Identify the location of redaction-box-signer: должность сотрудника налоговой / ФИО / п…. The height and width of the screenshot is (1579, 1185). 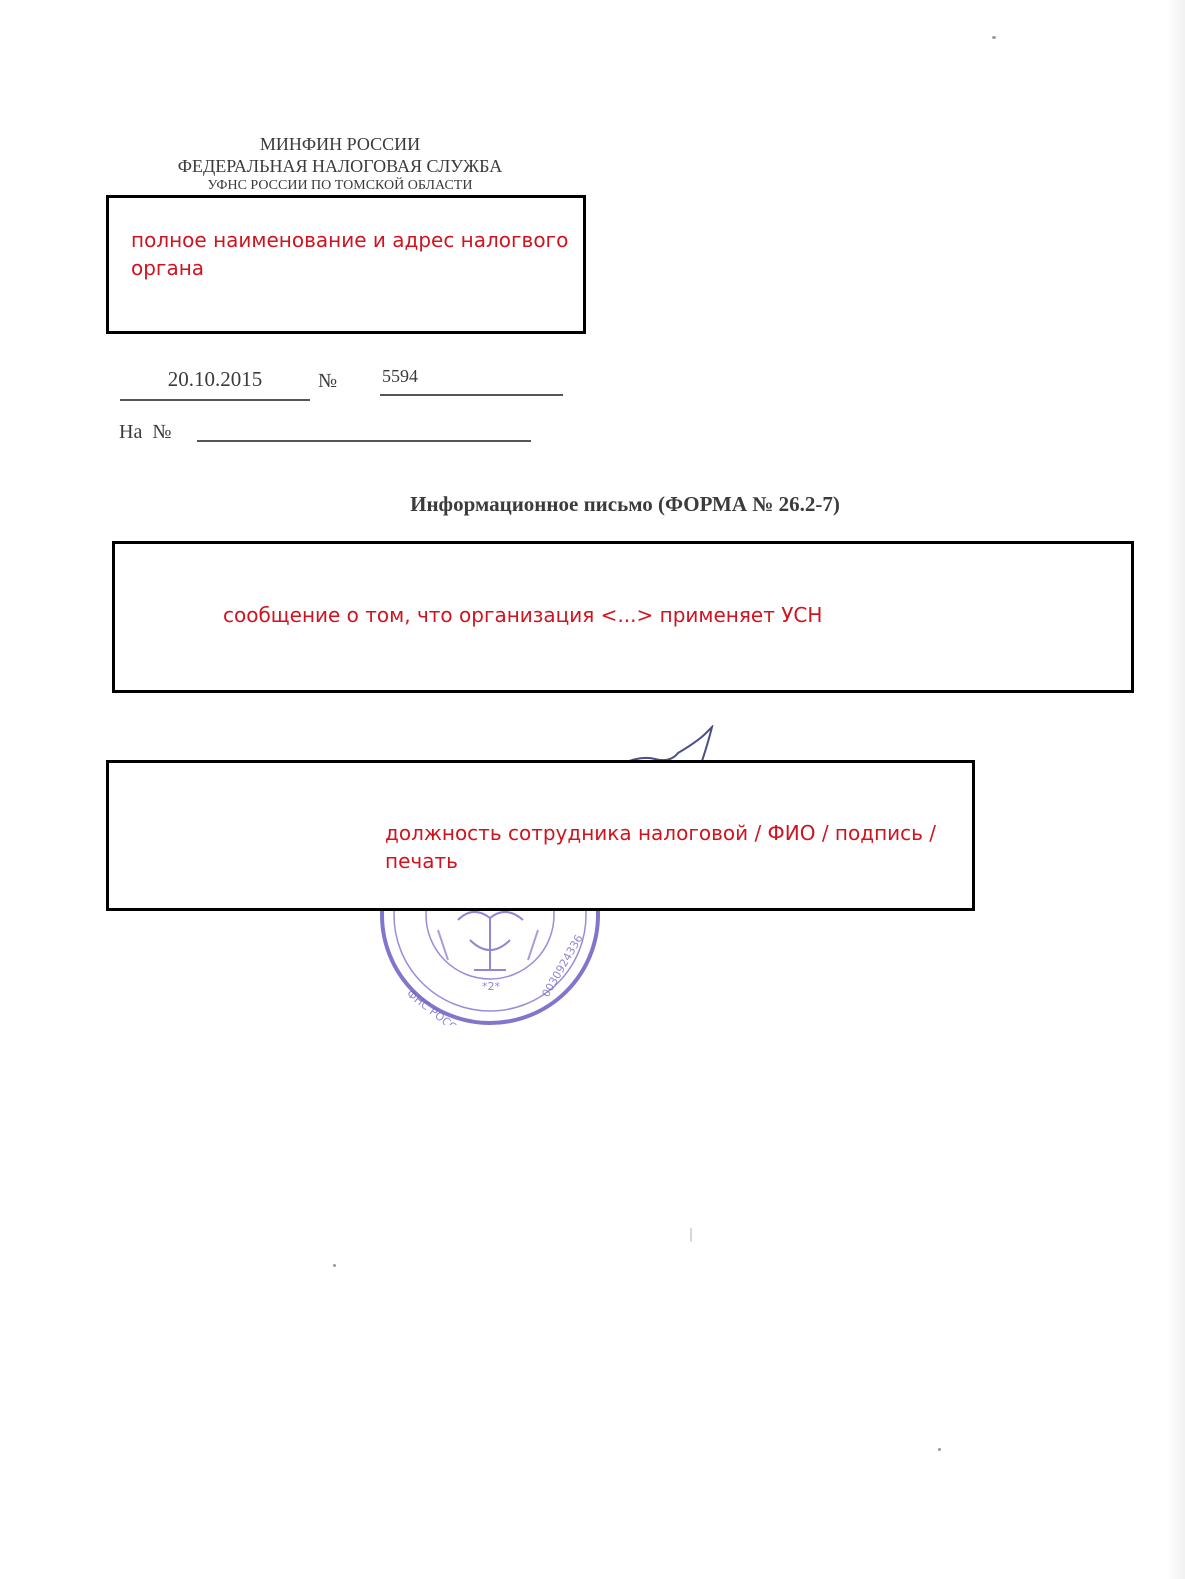
(540, 835).